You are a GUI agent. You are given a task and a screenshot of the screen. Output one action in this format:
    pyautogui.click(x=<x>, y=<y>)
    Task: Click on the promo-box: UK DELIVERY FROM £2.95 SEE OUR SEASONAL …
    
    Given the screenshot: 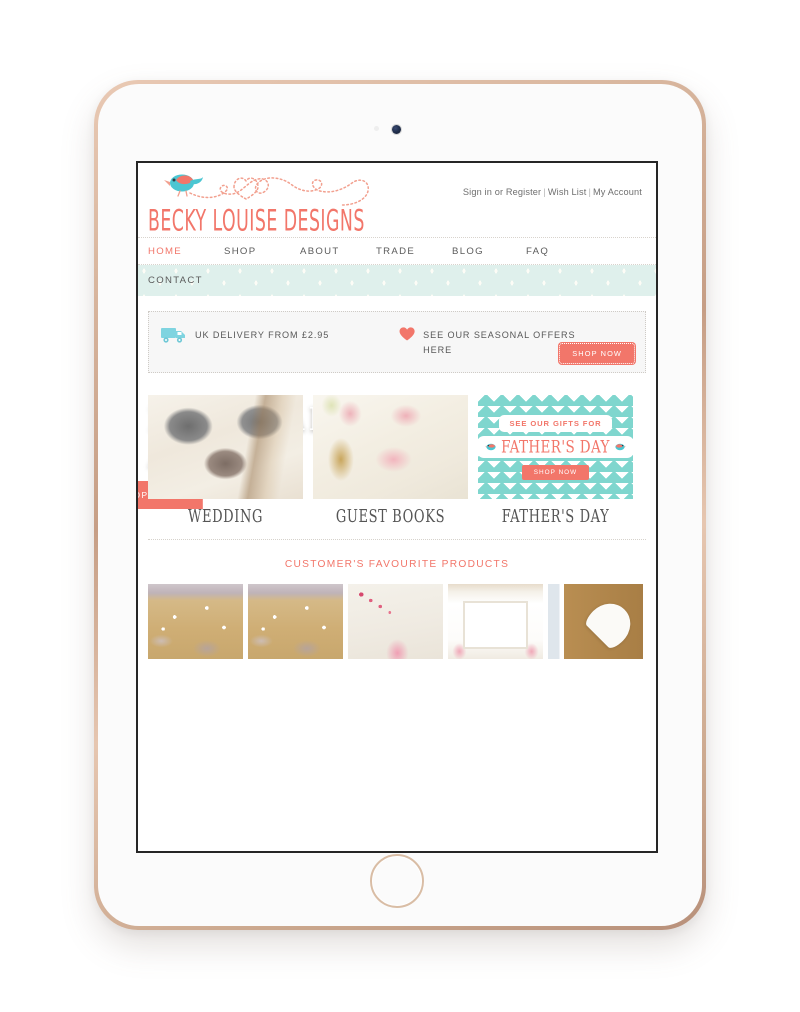 What is the action you would take?
    pyautogui.click(x=397, y=342)
    